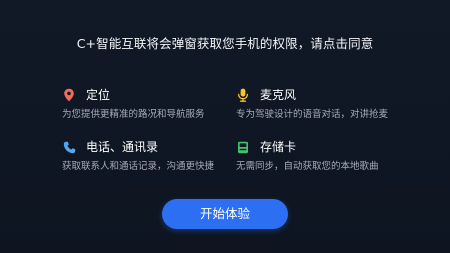 This screenshot has width=450, height=253. What do you see at coordinates (157, 104) in the screenshot?
I see `permission-location: 定位 为您提供更精准的路况和导航服务` at bounding box center [157, 104].